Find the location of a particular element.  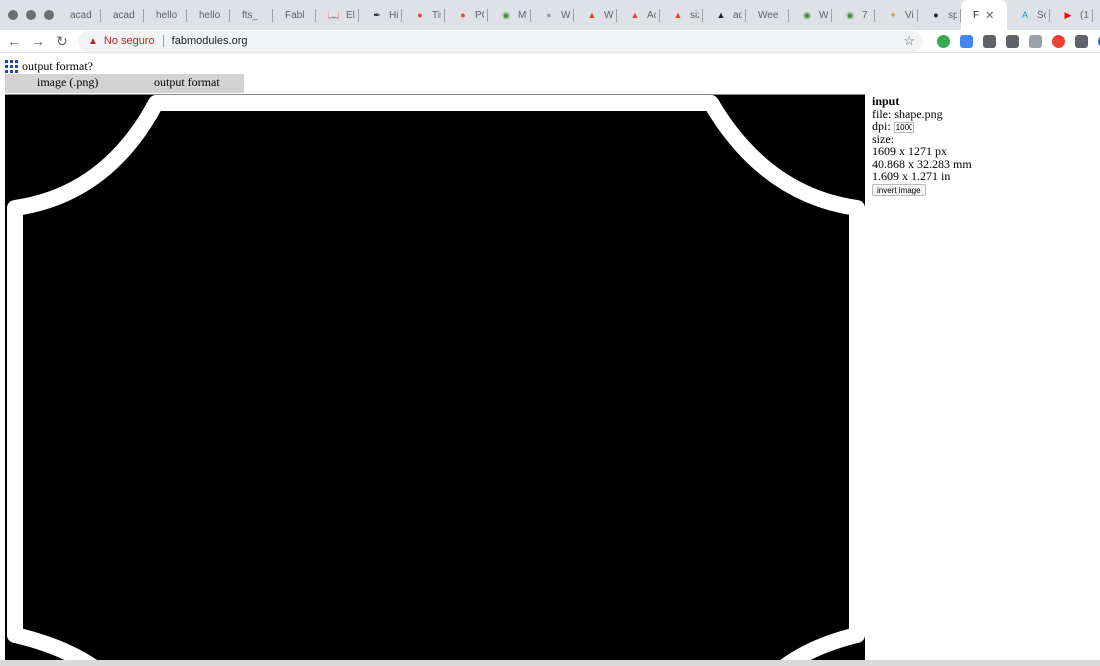

dpi-input is located at coordinates (903, 127).